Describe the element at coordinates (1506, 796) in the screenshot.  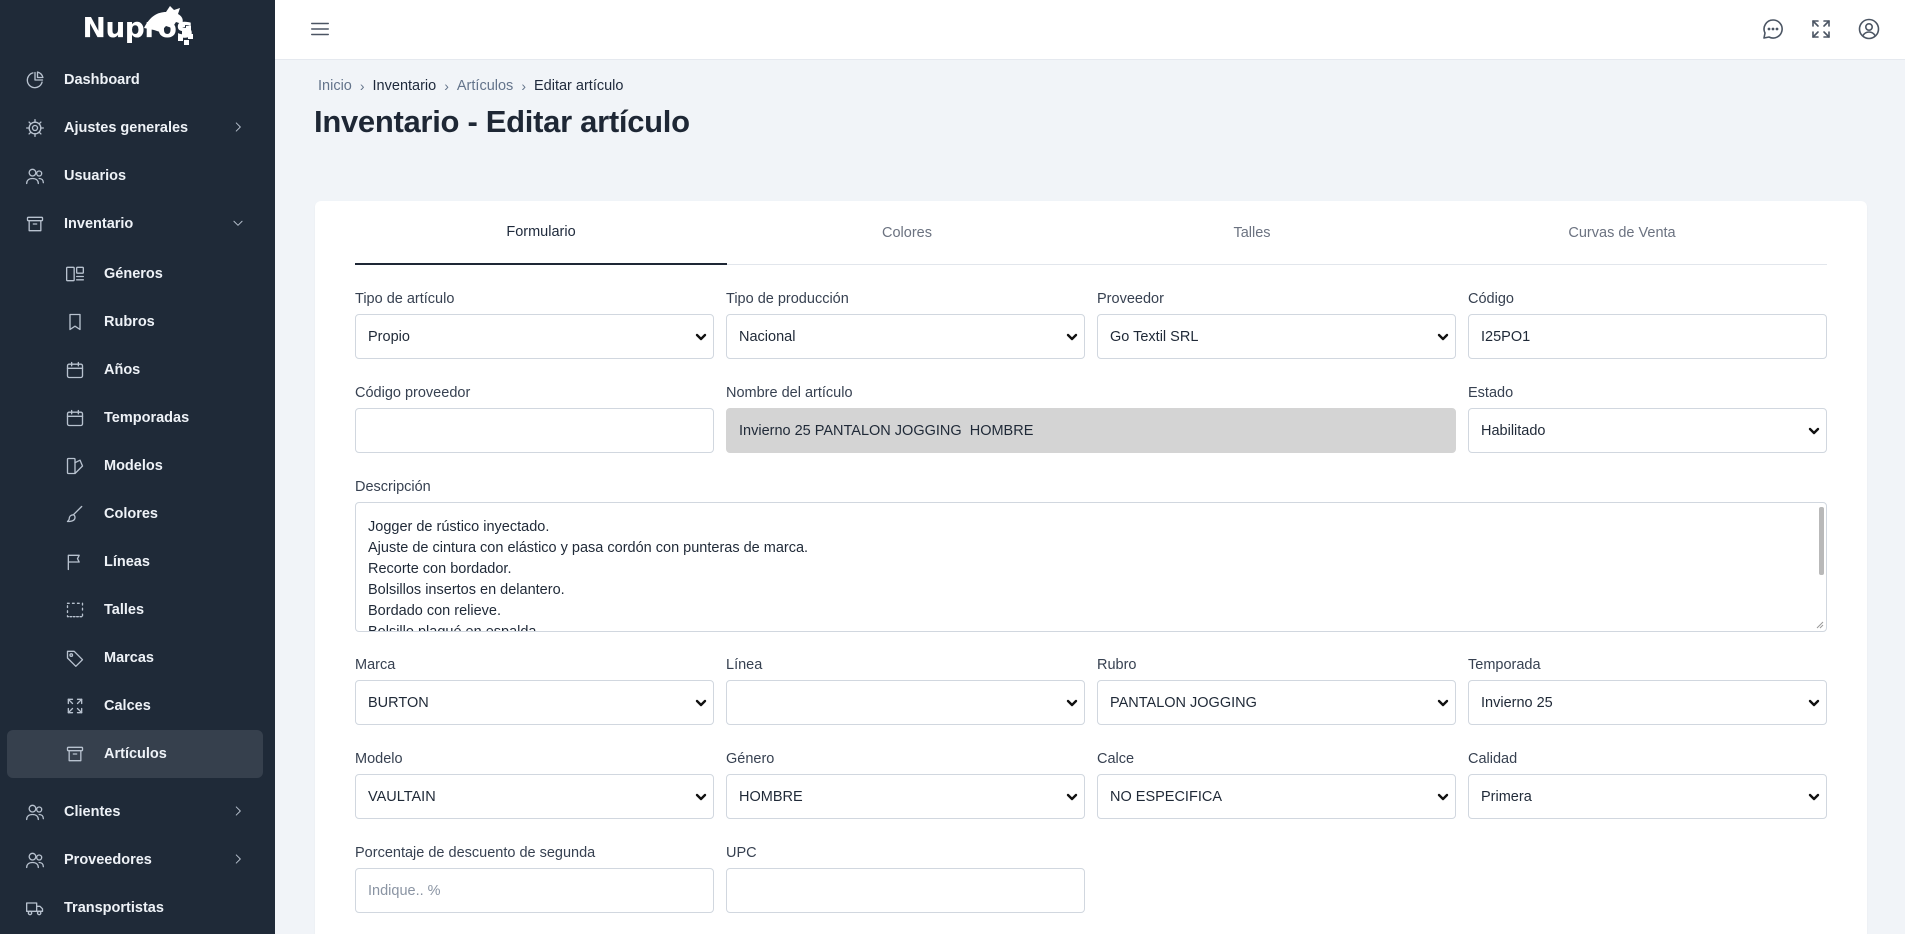
I see `select-value: Primera` at that location.